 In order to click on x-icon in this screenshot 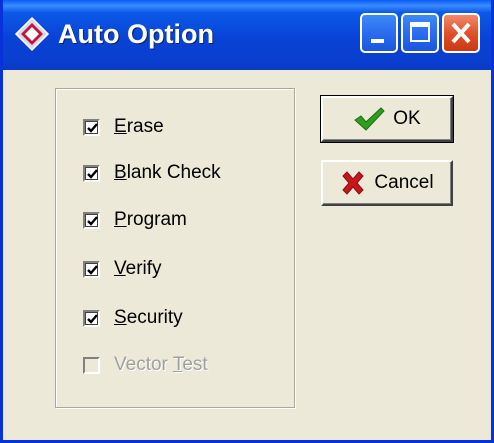, I will do `click(353, 183)`.